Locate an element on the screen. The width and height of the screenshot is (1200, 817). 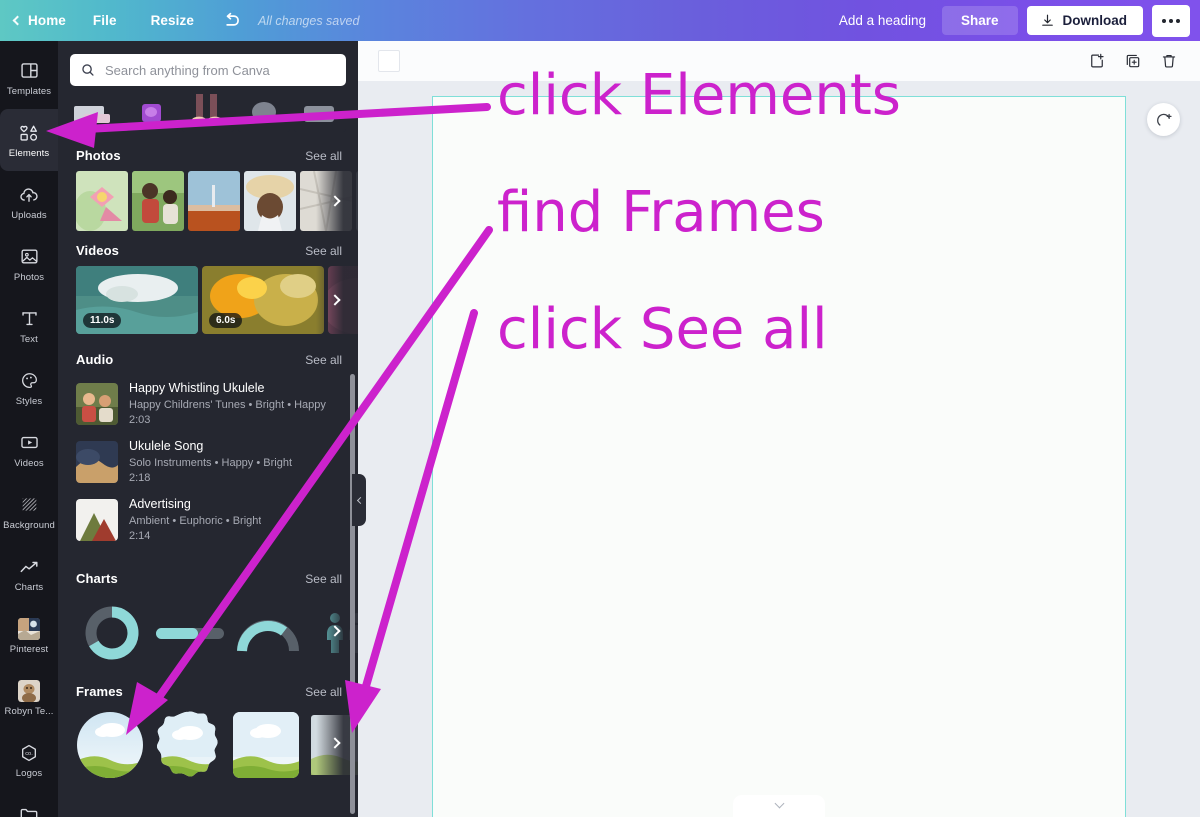
video-duration: 6.0s is located at coordinates (226, 320).